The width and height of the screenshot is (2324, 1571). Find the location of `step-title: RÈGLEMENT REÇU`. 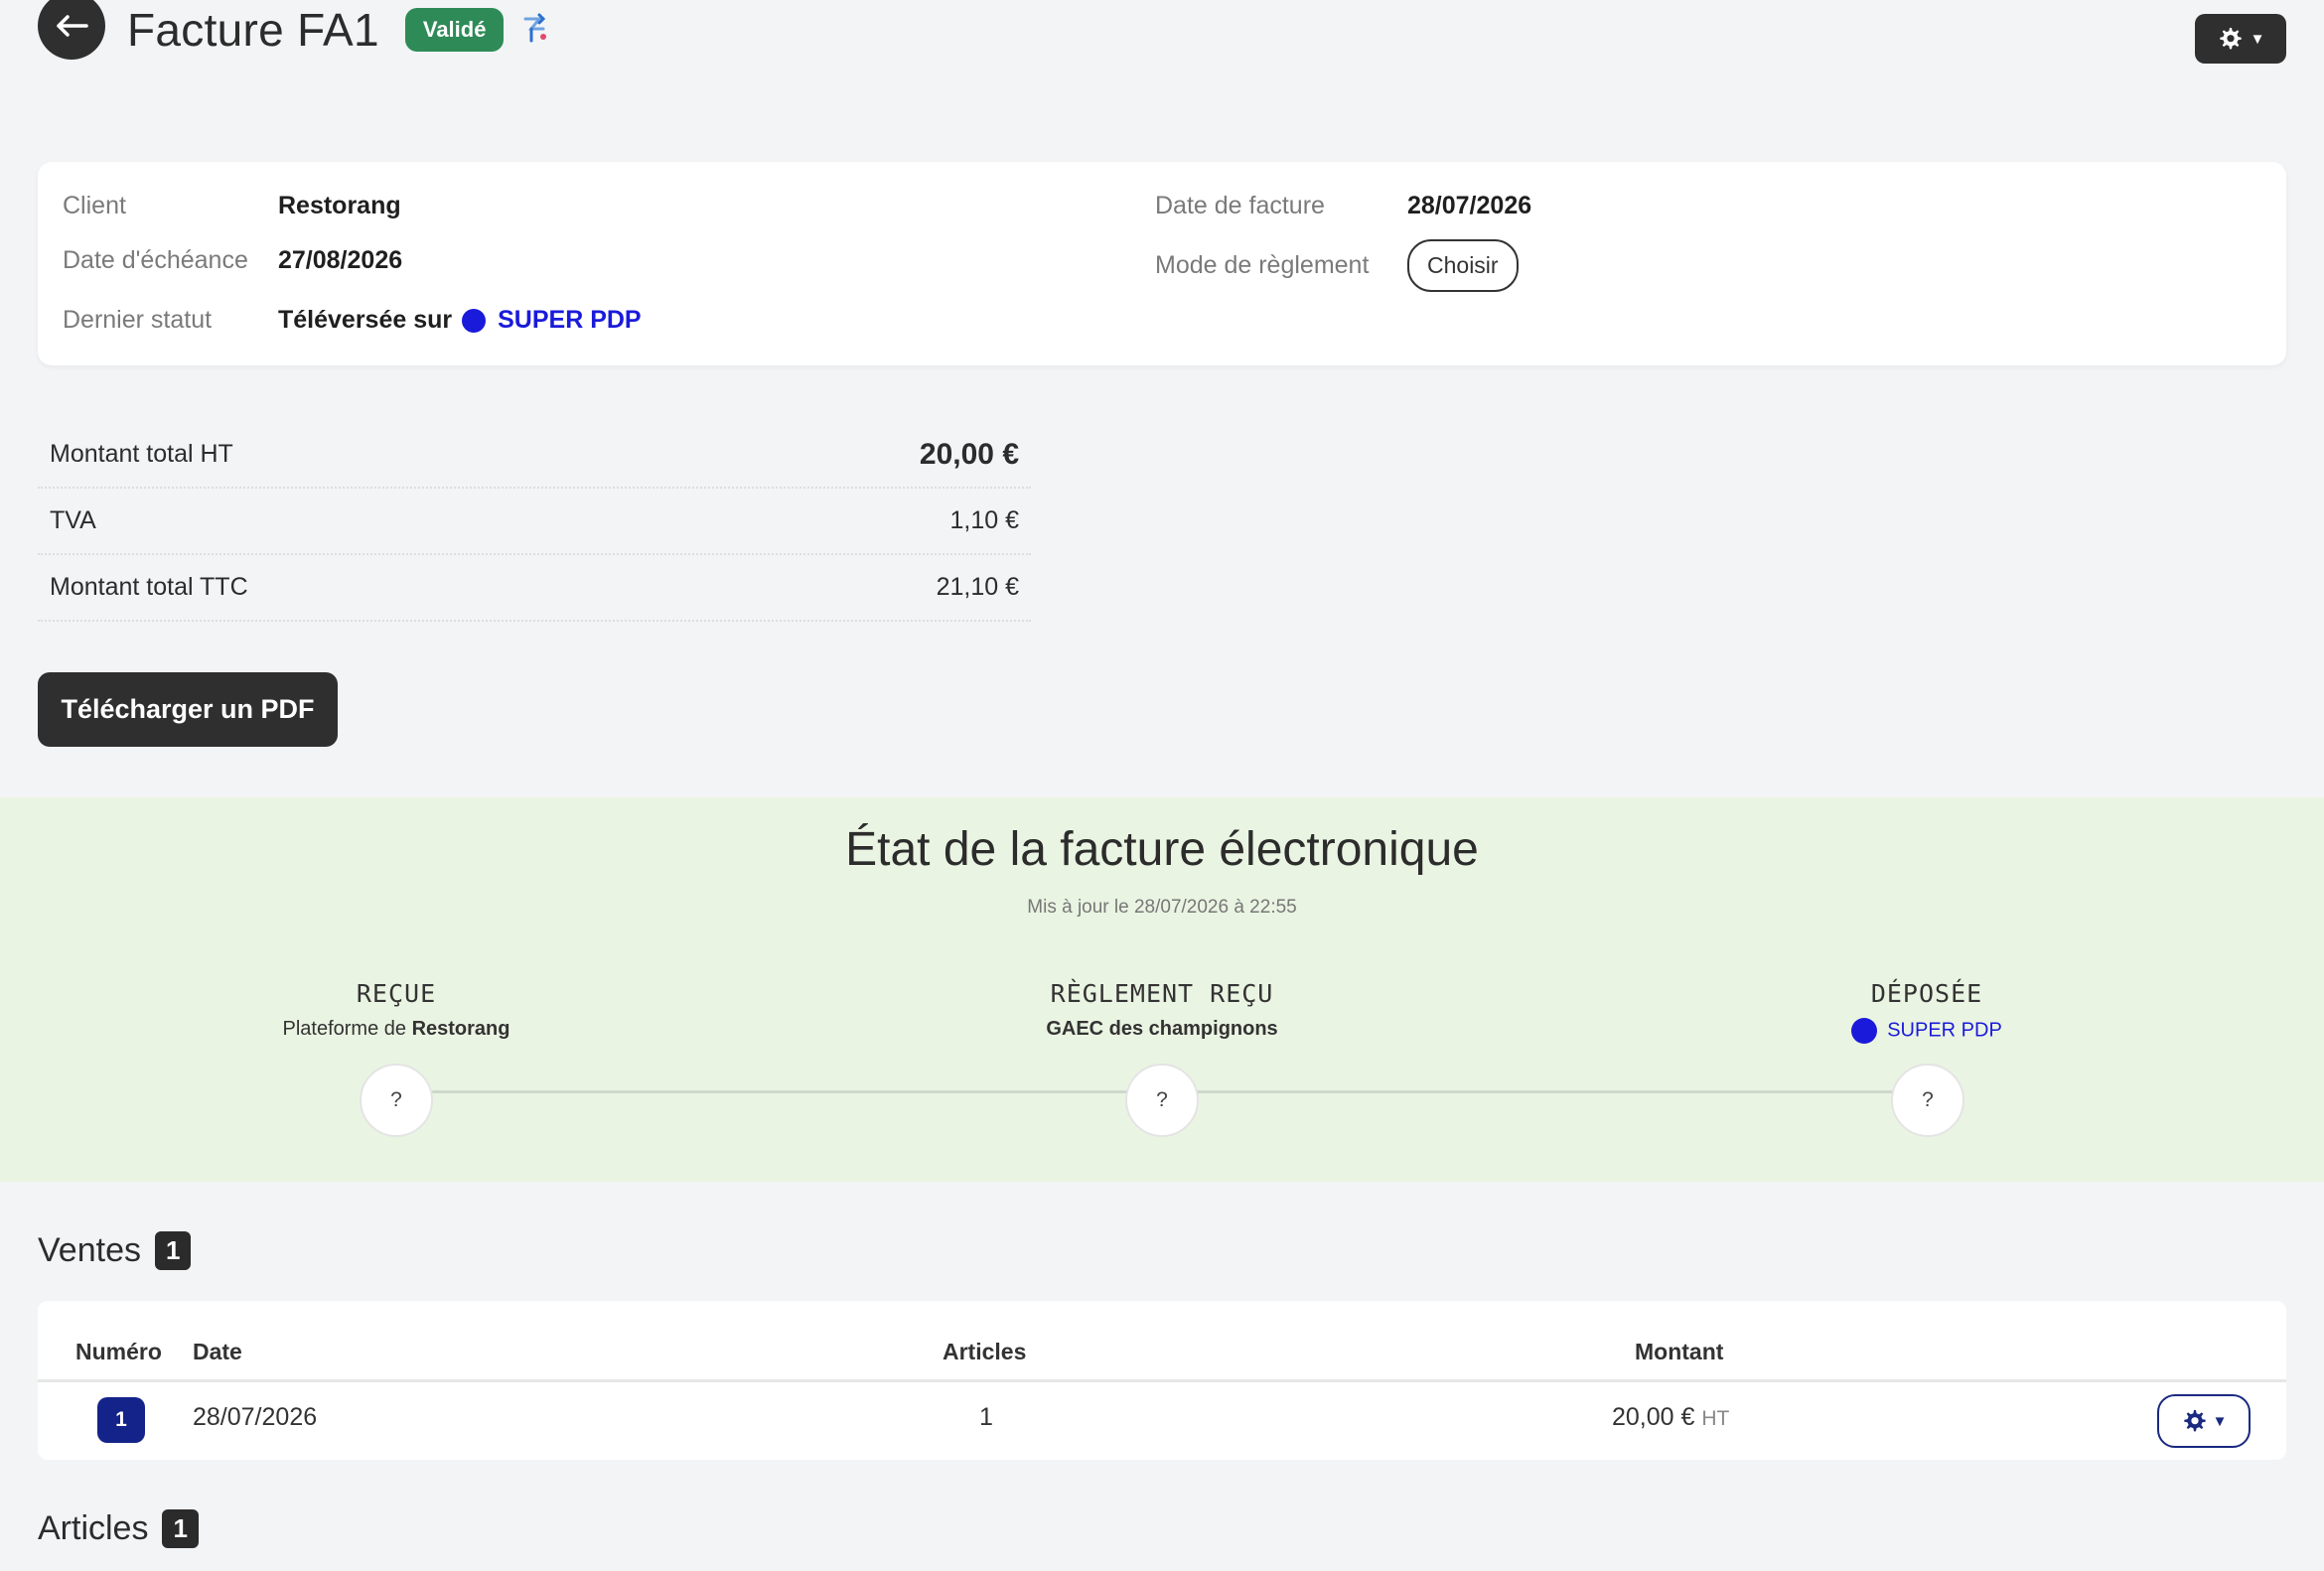

step-title: RÈGLEMENT REÇU is located at coordinates (1162, 993).